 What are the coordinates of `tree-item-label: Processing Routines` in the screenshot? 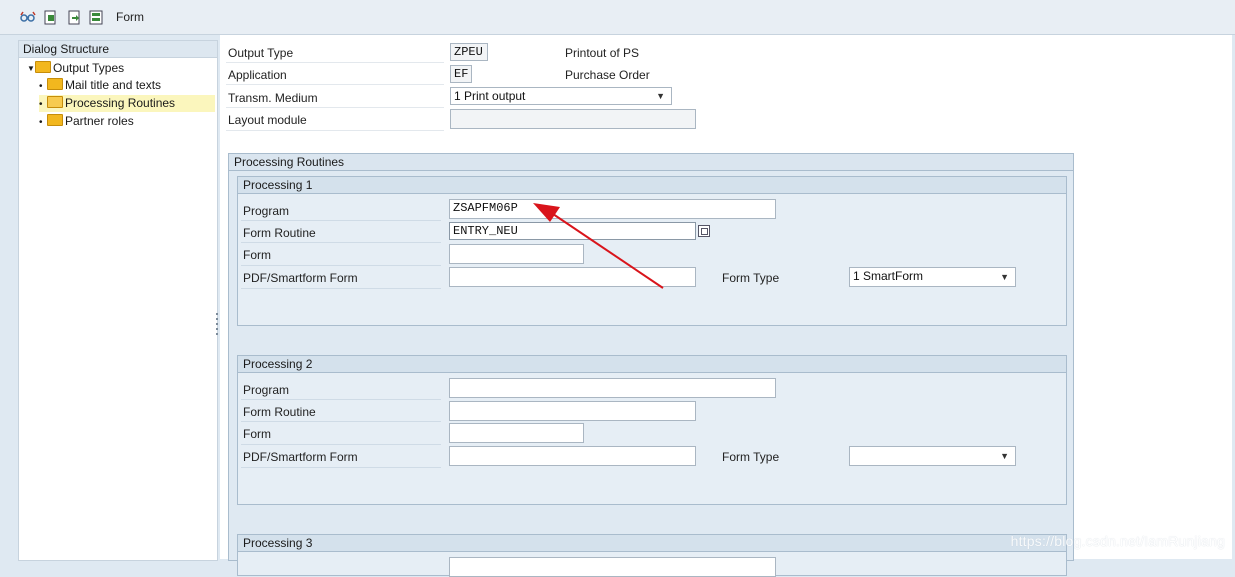 It's located at (120, 103).